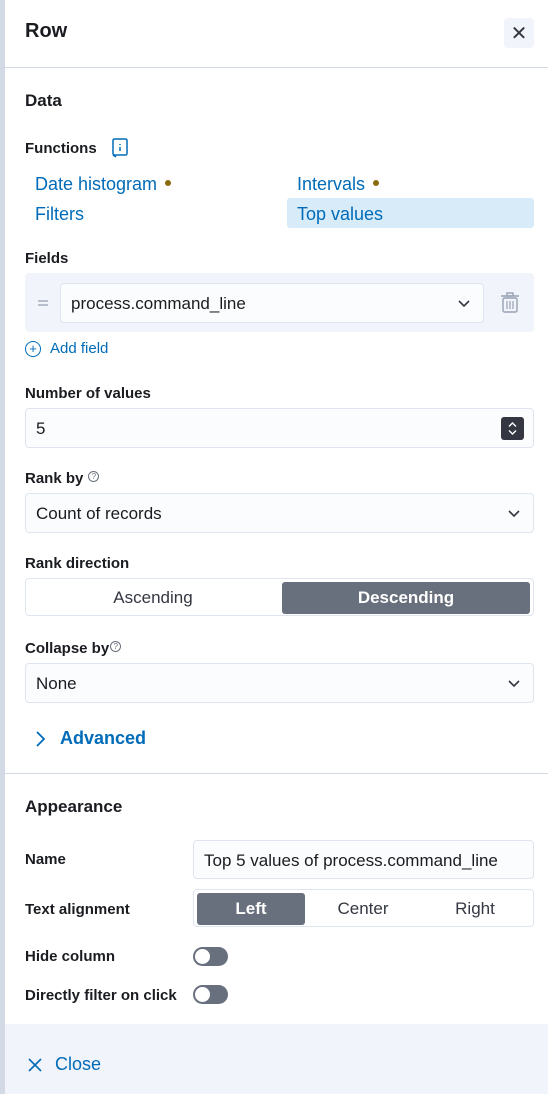 The height and width of the screenshot is (1094, 548). I want to click on function-top-values-label: Top values, so click(340, 214).